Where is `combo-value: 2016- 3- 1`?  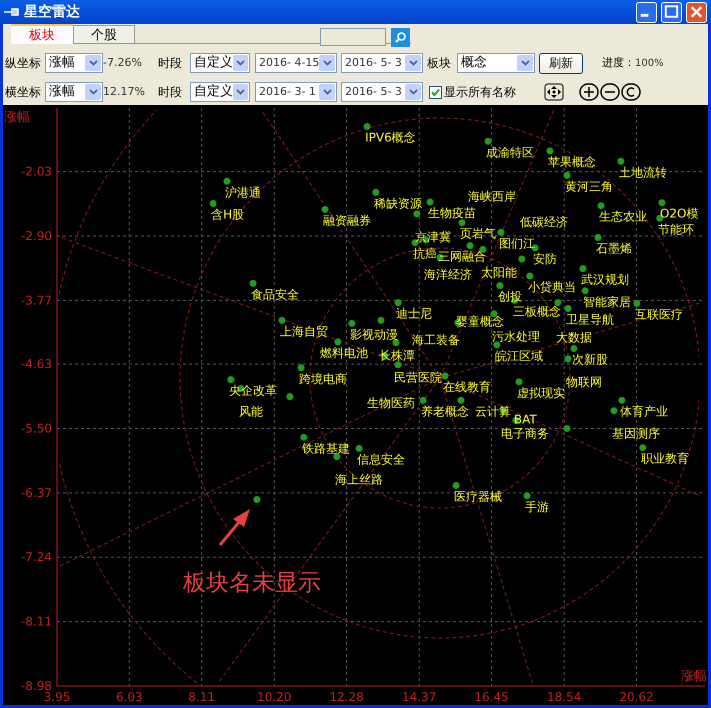
combo-value: 2016- 3- 1 is located at coordinates (287, 92).